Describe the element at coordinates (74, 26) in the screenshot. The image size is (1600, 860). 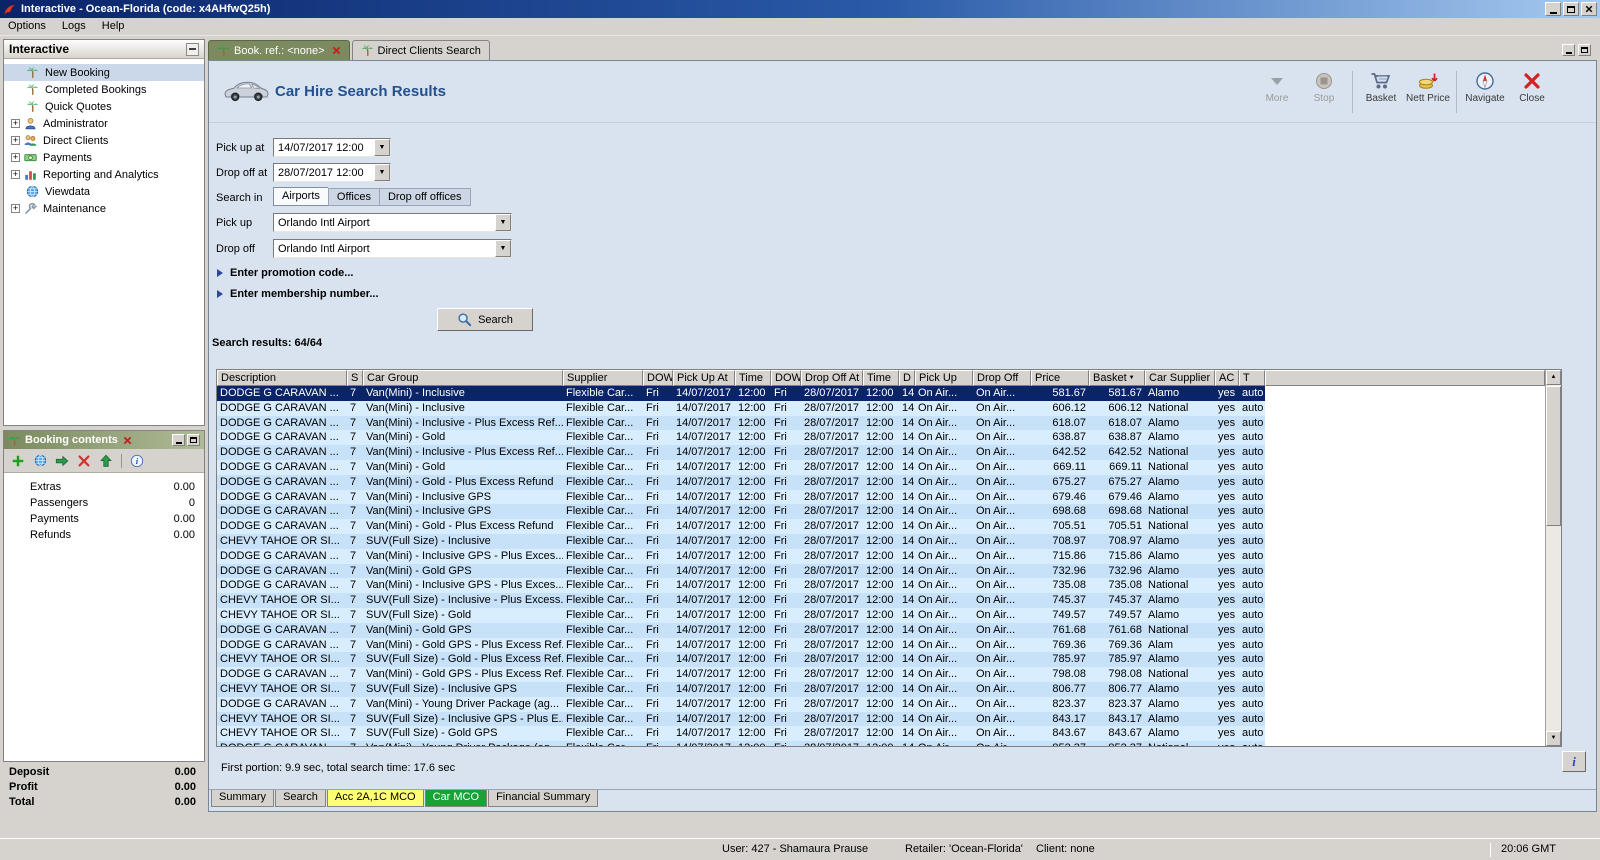
I see `menu-item-logs: Logs` at that location.